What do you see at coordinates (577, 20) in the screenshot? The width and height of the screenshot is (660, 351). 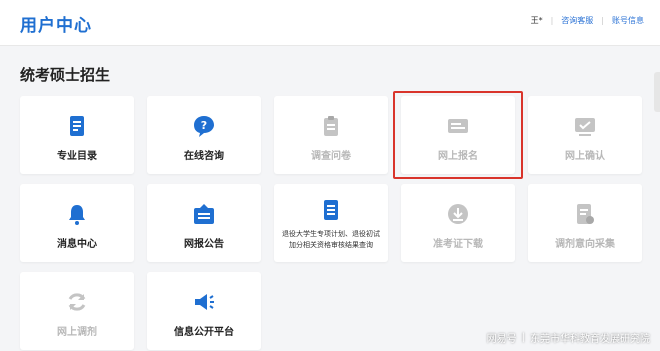 I see `customer-service-link: 咨询客服` at bounding box center [577, 20].